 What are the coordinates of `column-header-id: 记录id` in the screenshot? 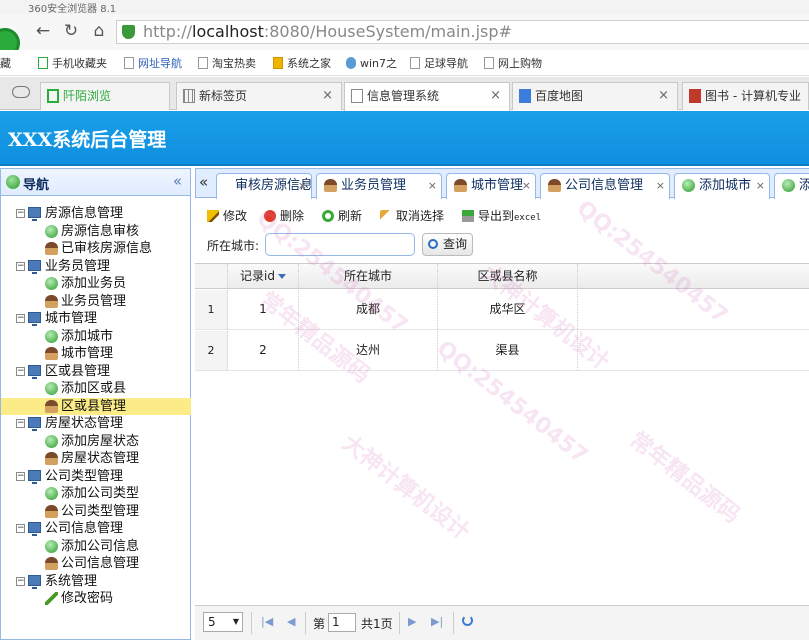 It's located at (263, 276).